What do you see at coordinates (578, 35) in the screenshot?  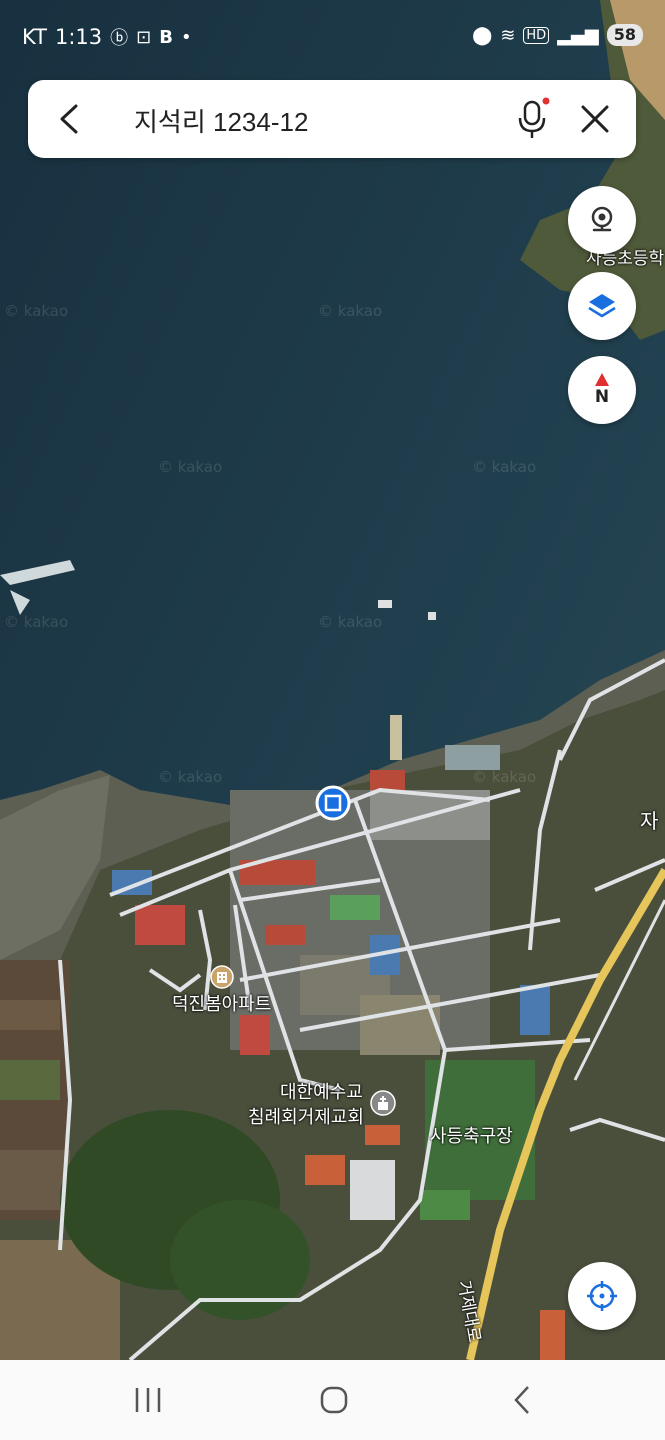 I see `signal-icon: ▂▄▆` at bounding box center [578, 35].